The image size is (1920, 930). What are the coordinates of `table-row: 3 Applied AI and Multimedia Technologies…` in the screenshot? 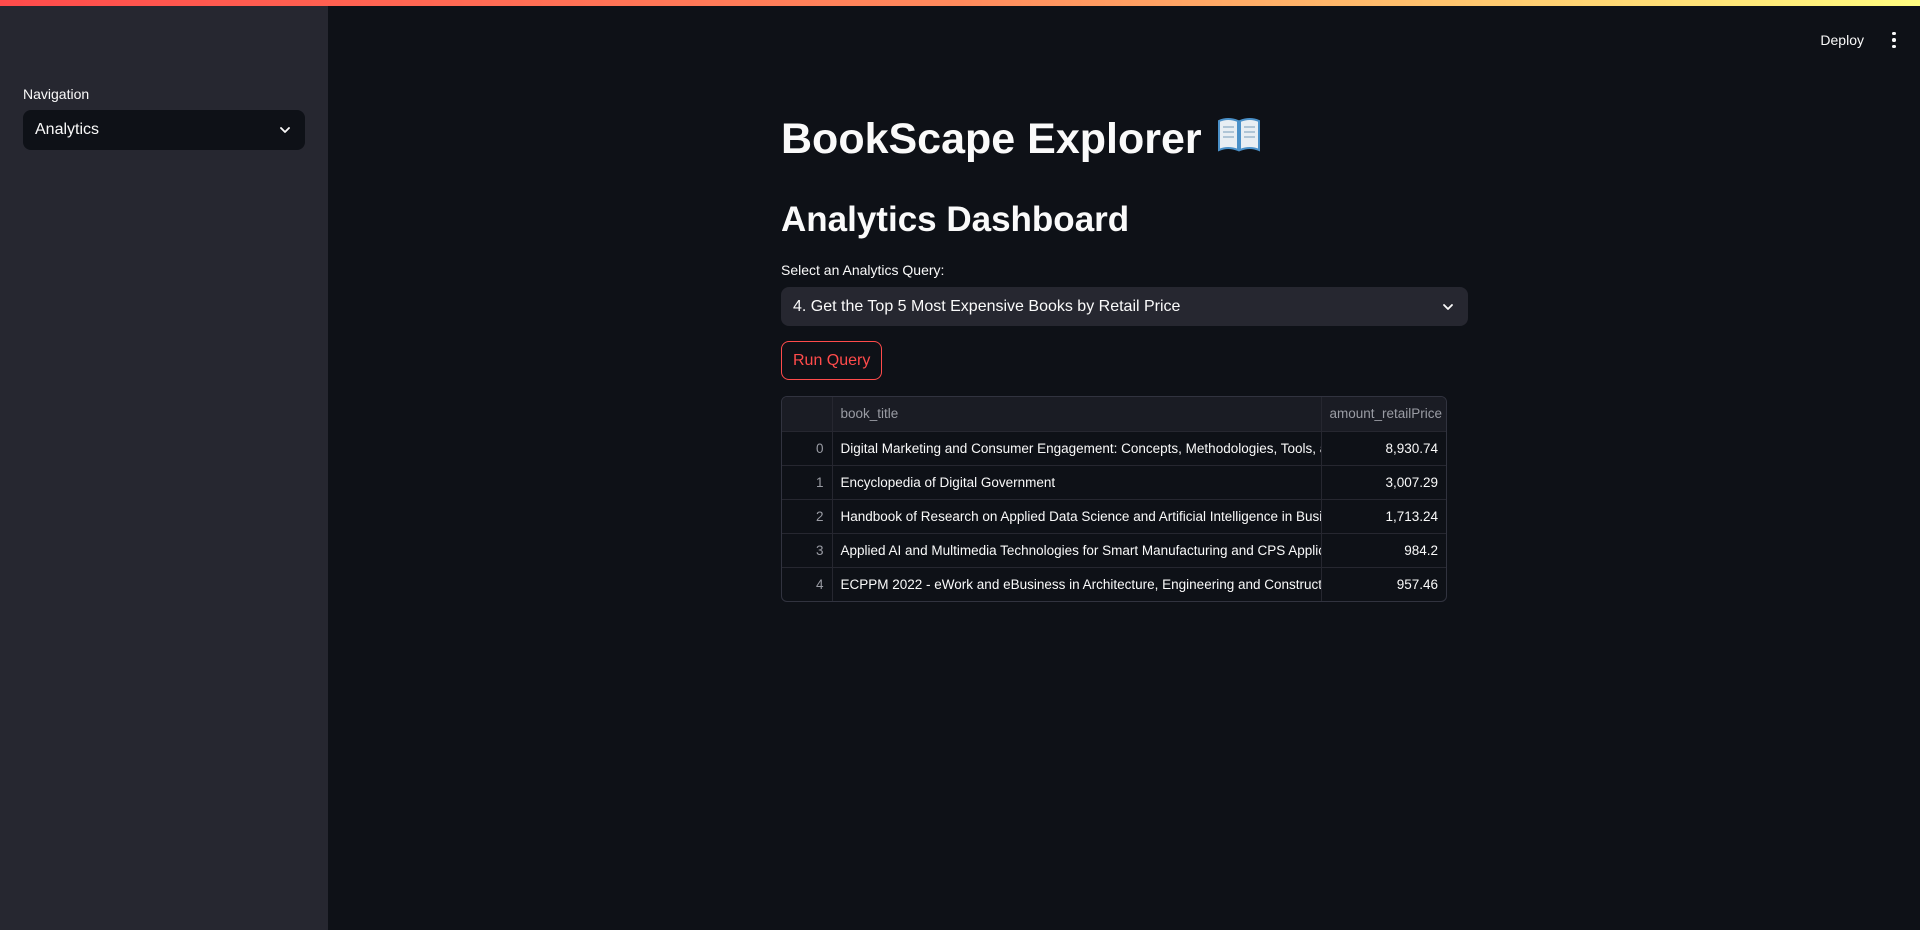 It's located at (1114, 550).